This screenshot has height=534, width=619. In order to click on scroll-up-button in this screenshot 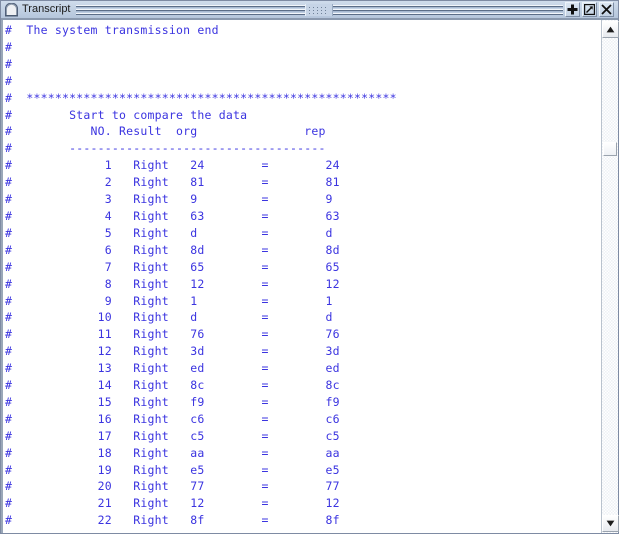, I will do `click(610, 29)`.